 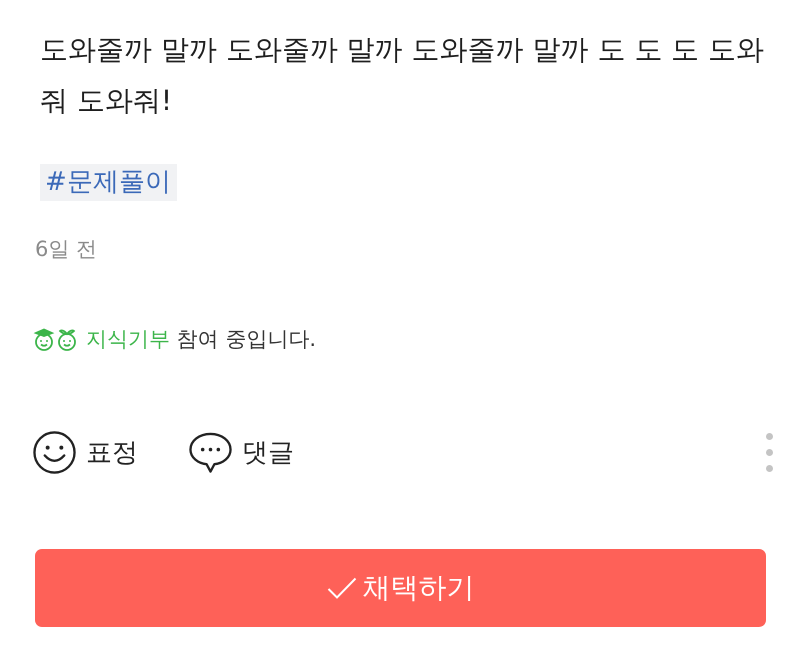 I want to click on checkmark-icon, so click(x=341, y=588).